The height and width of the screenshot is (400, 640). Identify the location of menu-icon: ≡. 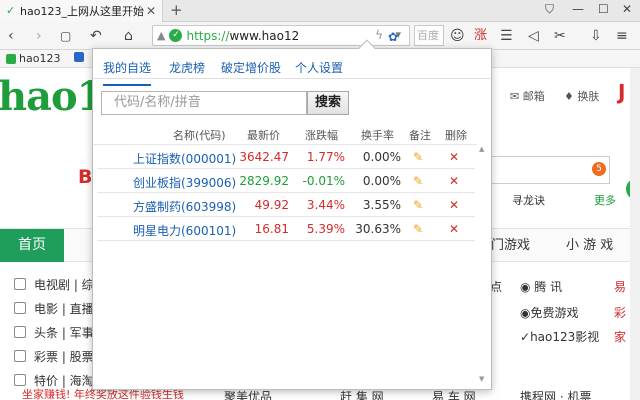
(622, 36).